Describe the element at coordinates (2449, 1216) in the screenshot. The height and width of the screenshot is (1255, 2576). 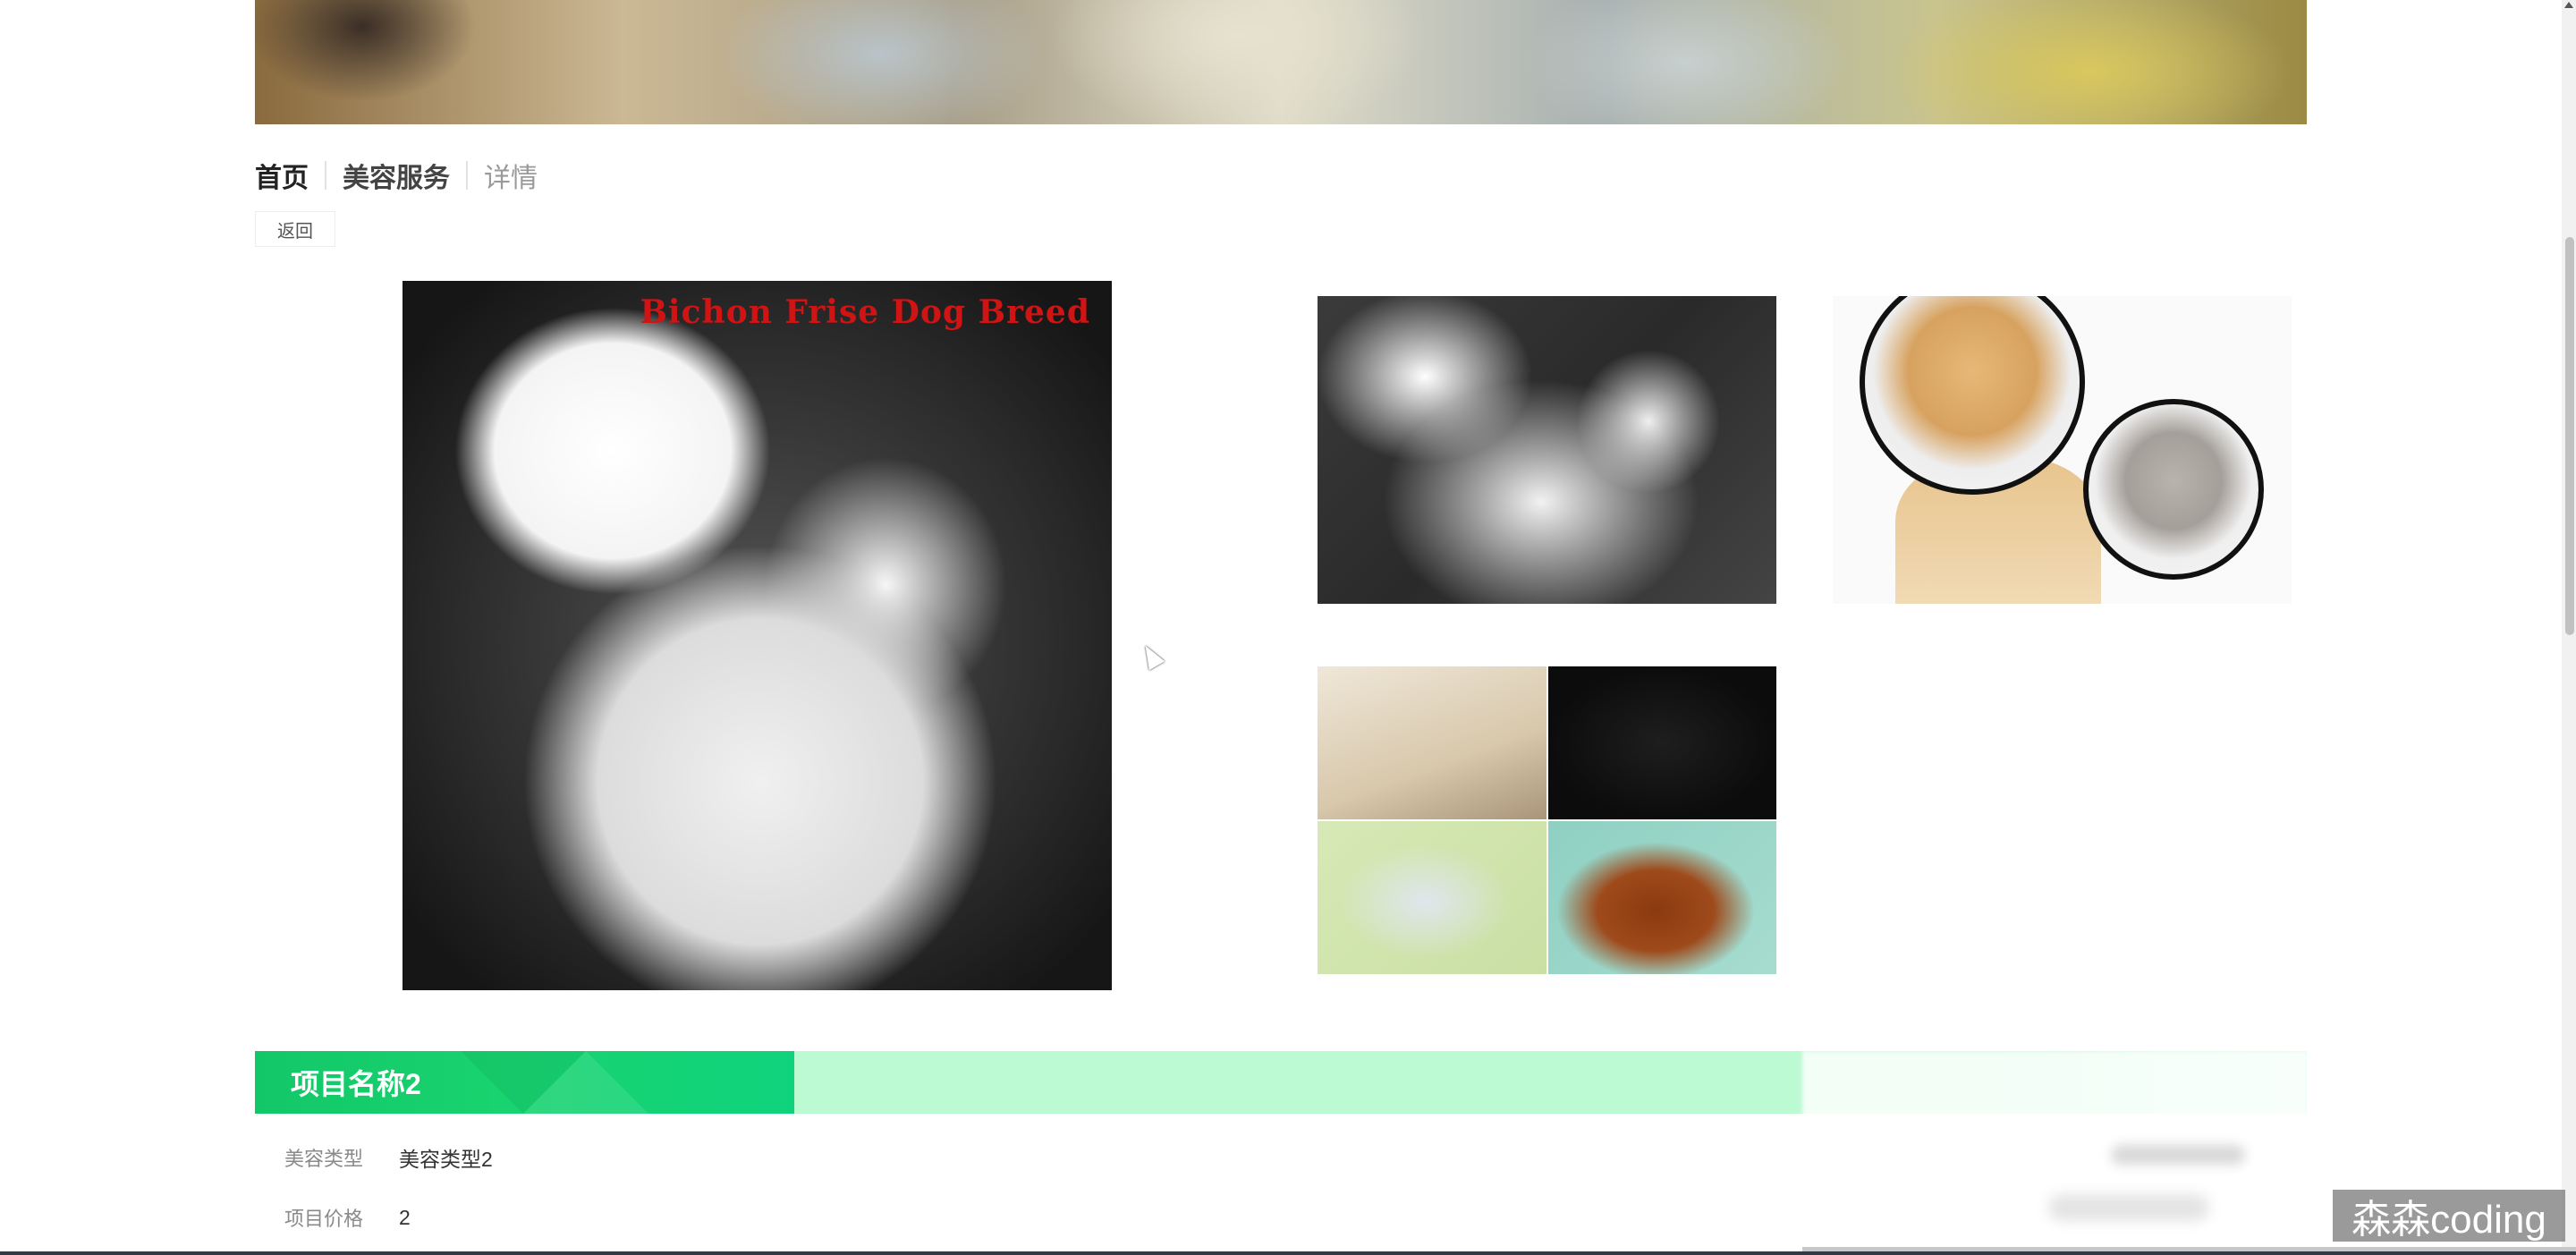
I see `watermark: 森森coding` at that location.